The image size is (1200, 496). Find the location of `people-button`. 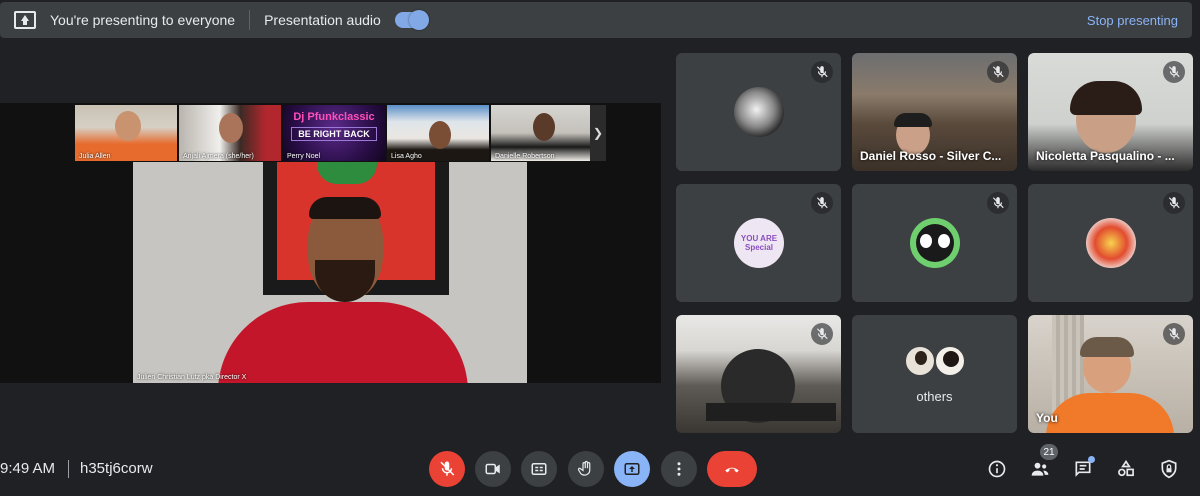

people-button is located at coordinates (1040, 469).